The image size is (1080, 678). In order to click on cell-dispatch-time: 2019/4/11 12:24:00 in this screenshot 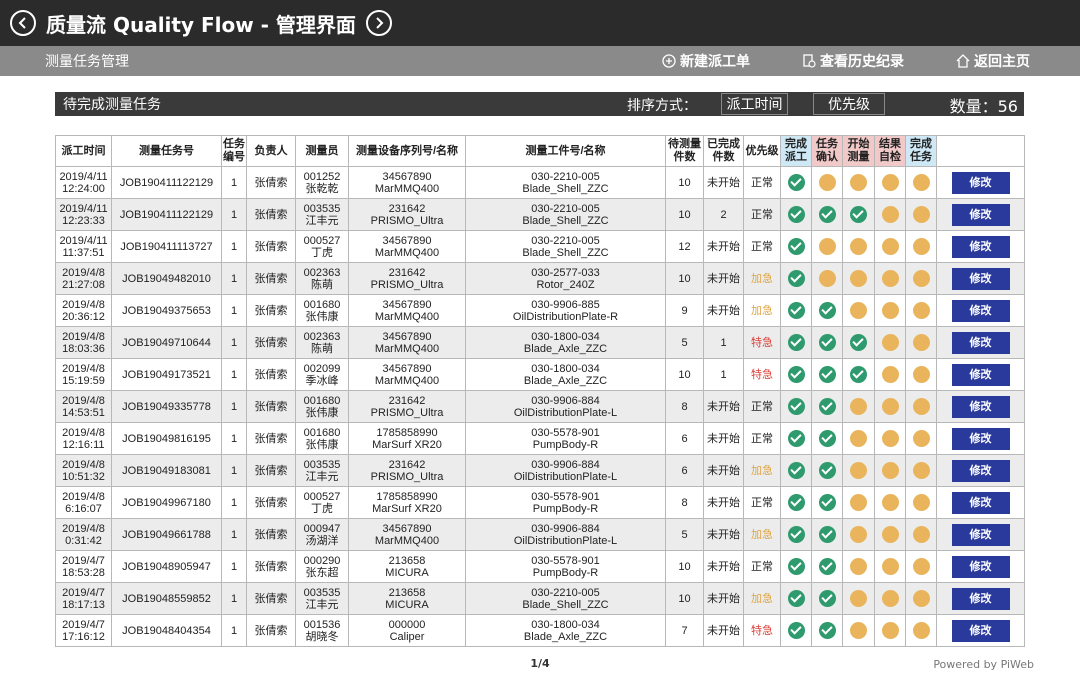, I will do `click(83, 182)`.